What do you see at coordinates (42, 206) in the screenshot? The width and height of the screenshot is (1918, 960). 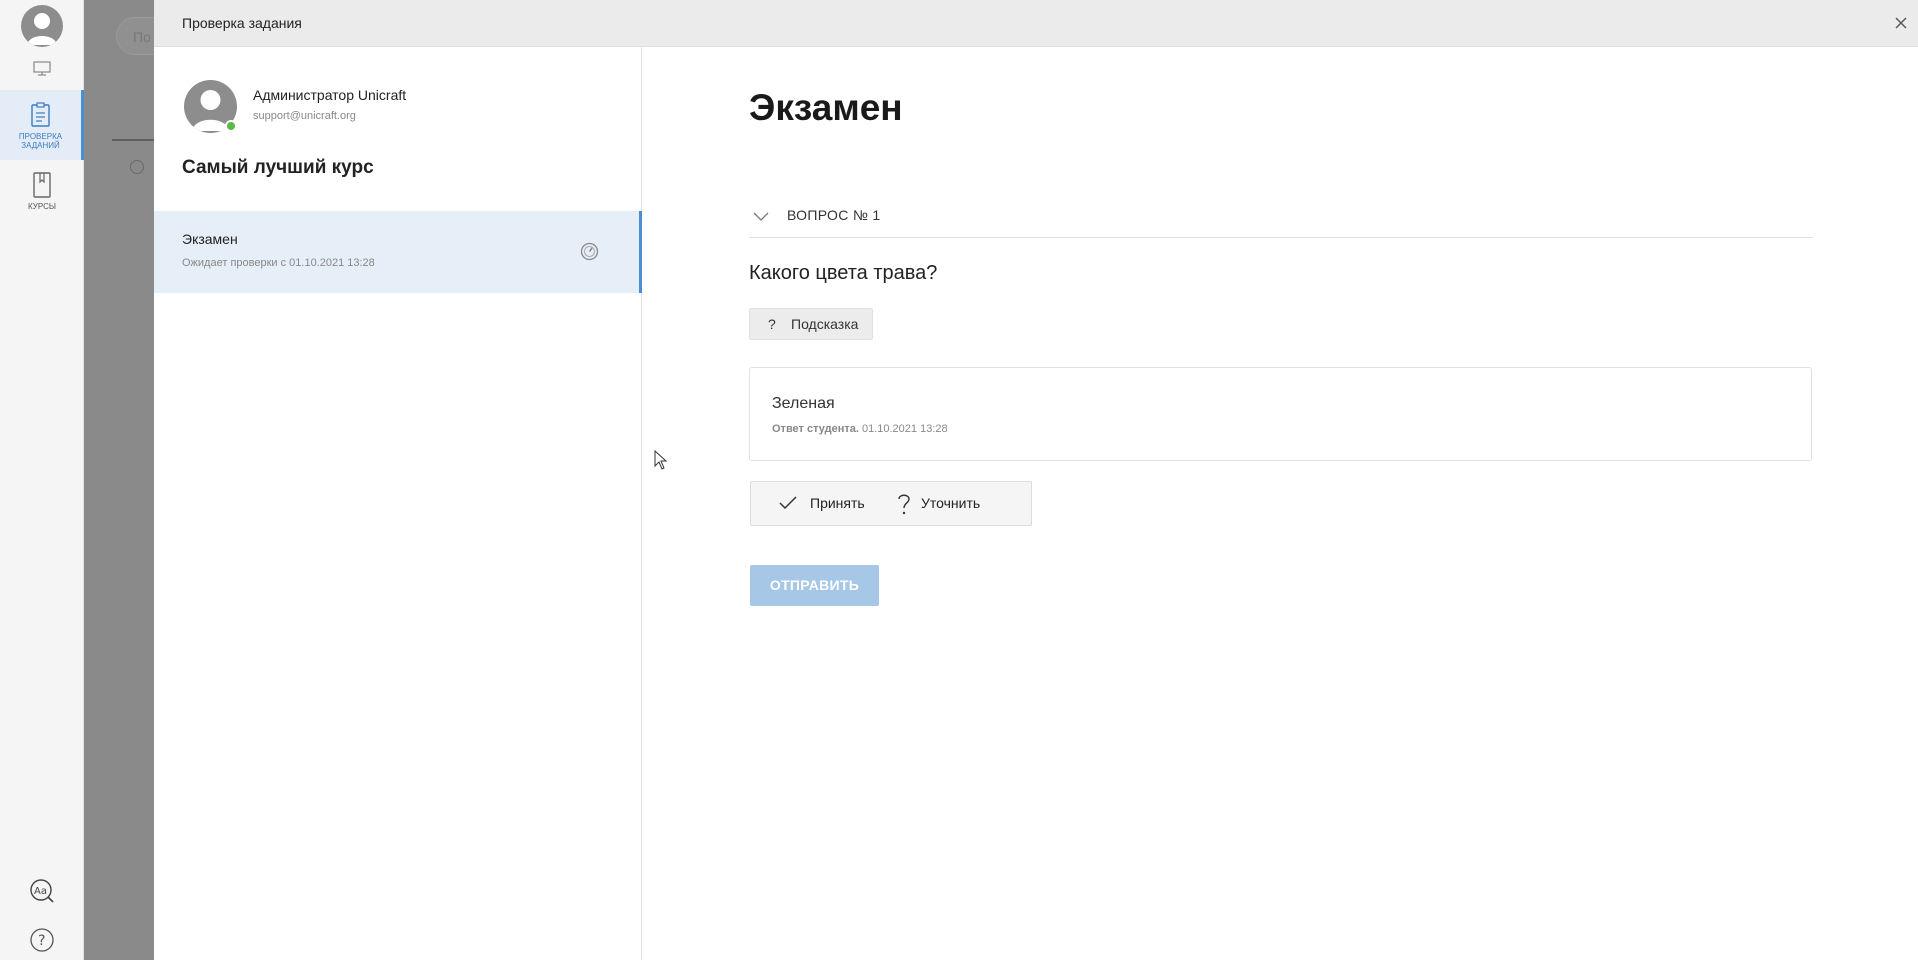 I see `rail-item-label: КУРСЫ` at bounding box center [42, 206].